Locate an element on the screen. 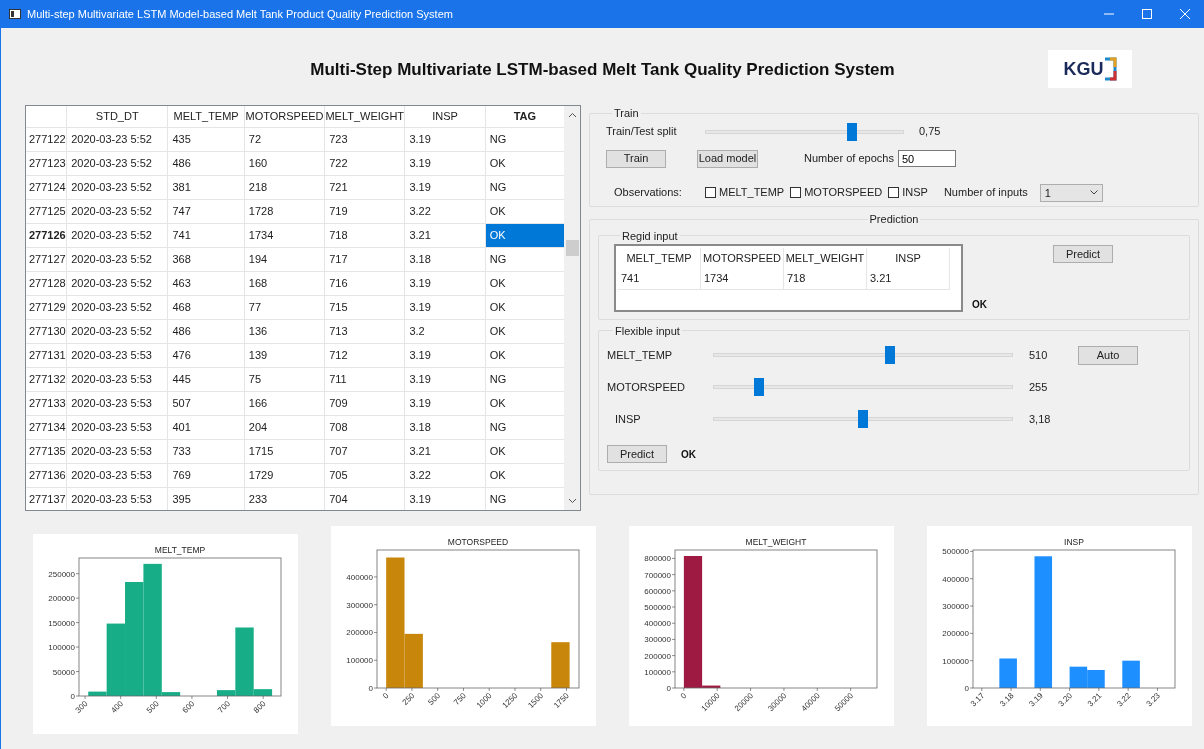  table-cell: 168 is located at coordinates (284, 283).